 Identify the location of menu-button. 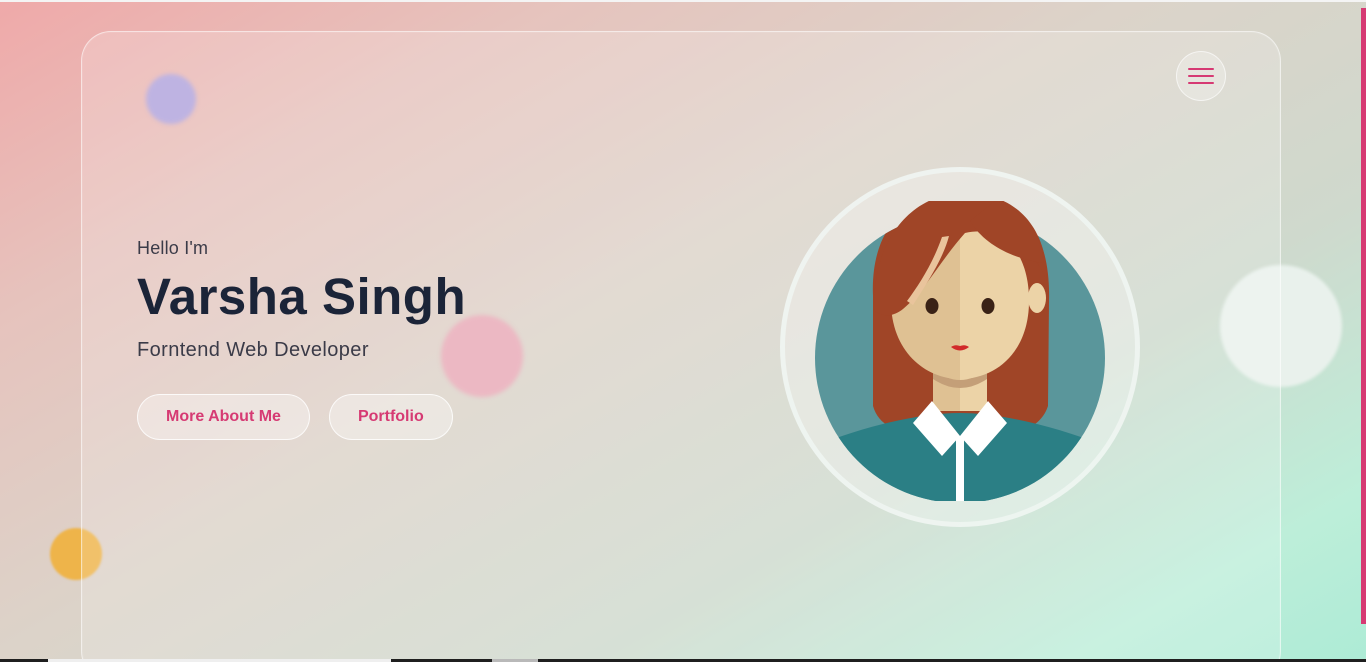
(1201, 76).